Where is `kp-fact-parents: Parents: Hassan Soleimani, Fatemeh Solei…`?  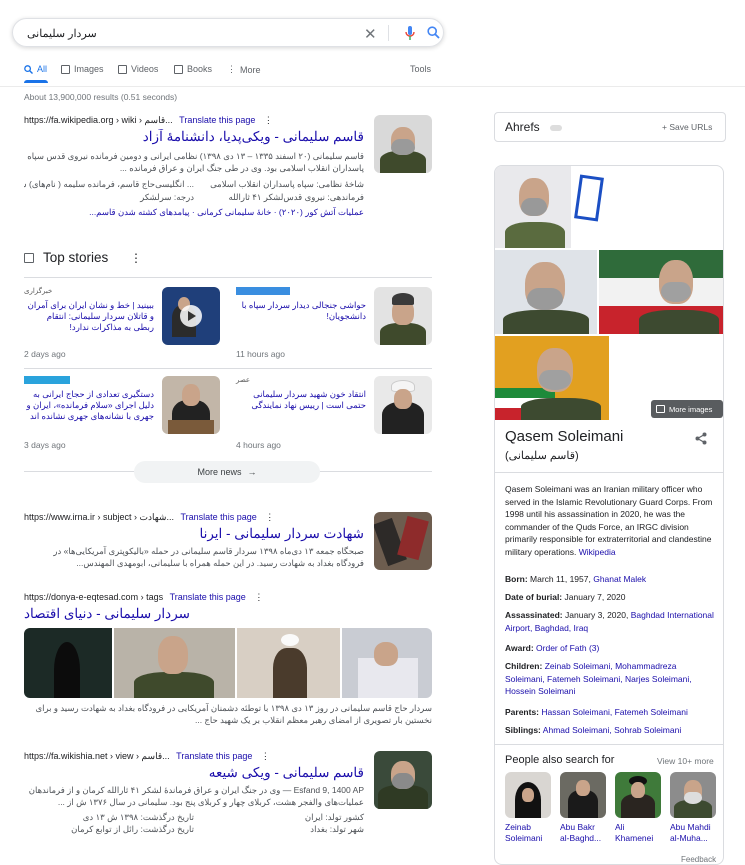
kp-fact-parents: Parents: Hassan Soleimani, Fatemeh Solei… is located at coordinates (596, 712).